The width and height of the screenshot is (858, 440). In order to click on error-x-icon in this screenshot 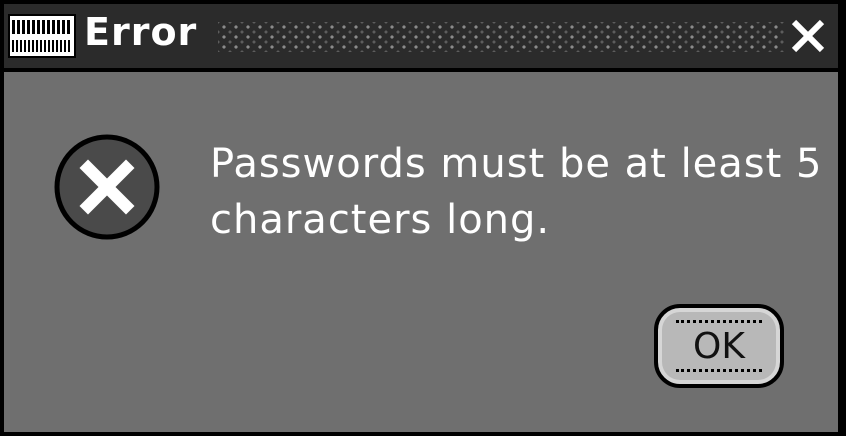, I will do `click(107, 187)`.